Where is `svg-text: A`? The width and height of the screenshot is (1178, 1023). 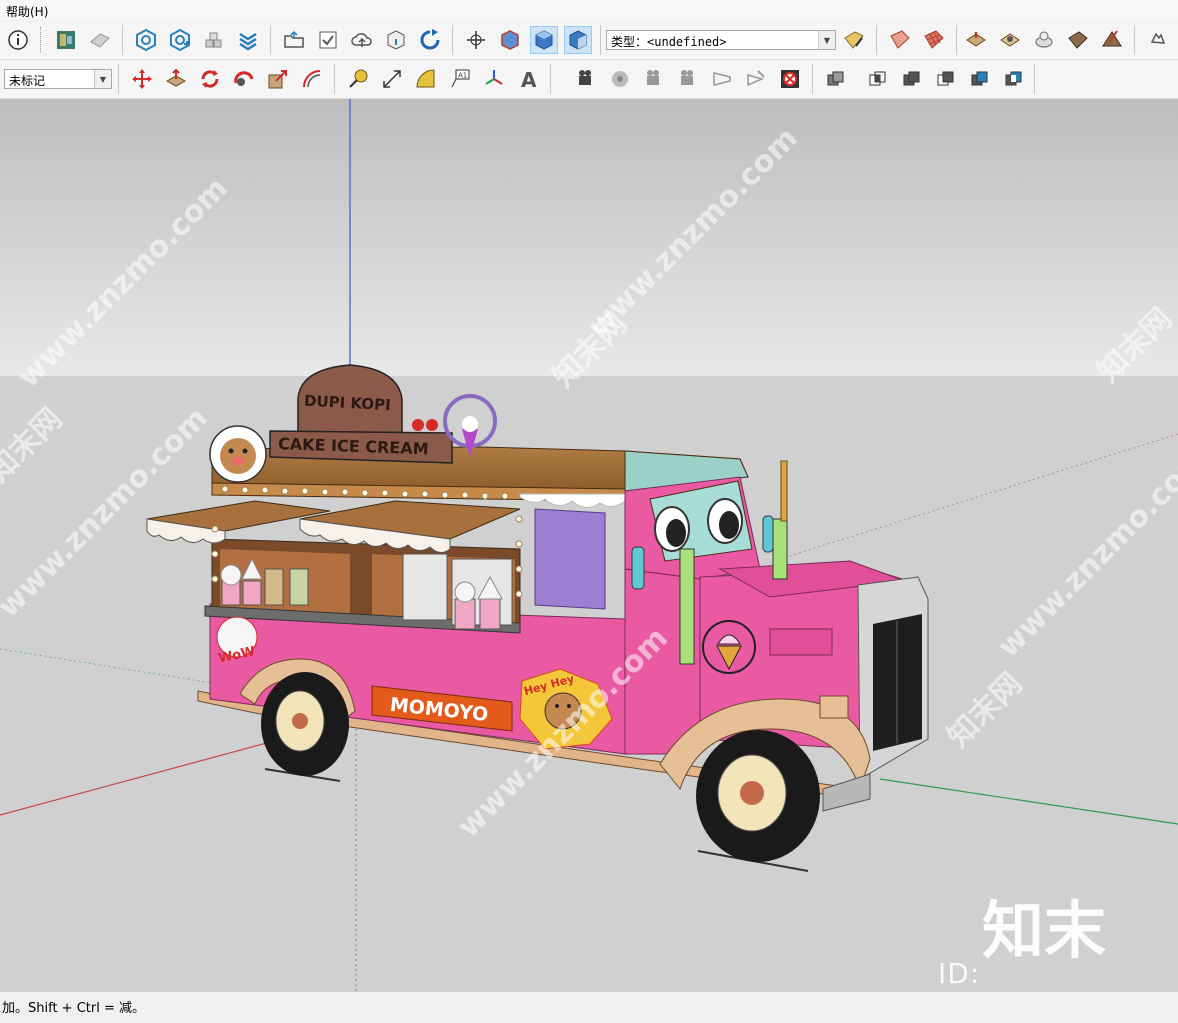
svg-text: A is located at coordinates (529, 79).